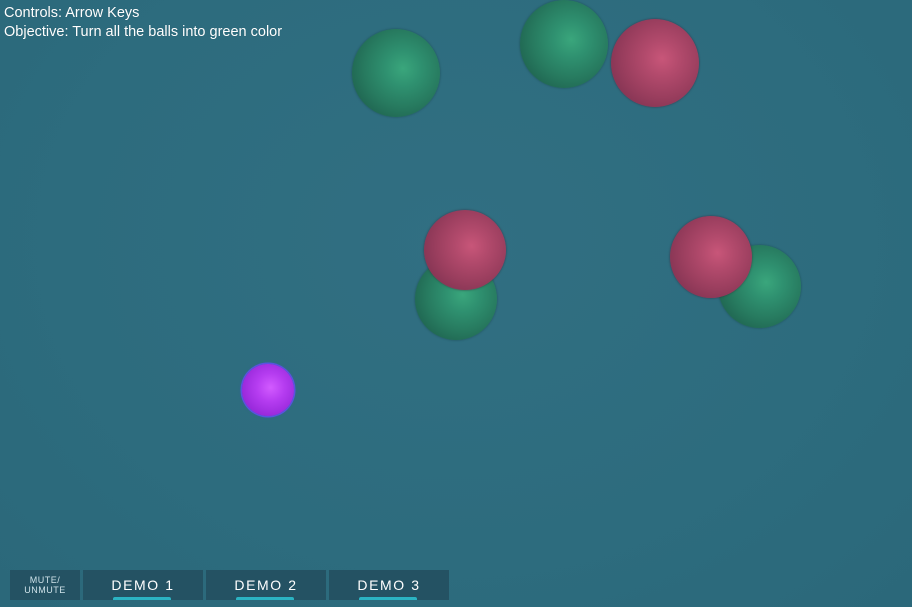 This screenshot has width=912, height=607. I want to click on demo-2-label: DEMO 2, so click(266, 585).